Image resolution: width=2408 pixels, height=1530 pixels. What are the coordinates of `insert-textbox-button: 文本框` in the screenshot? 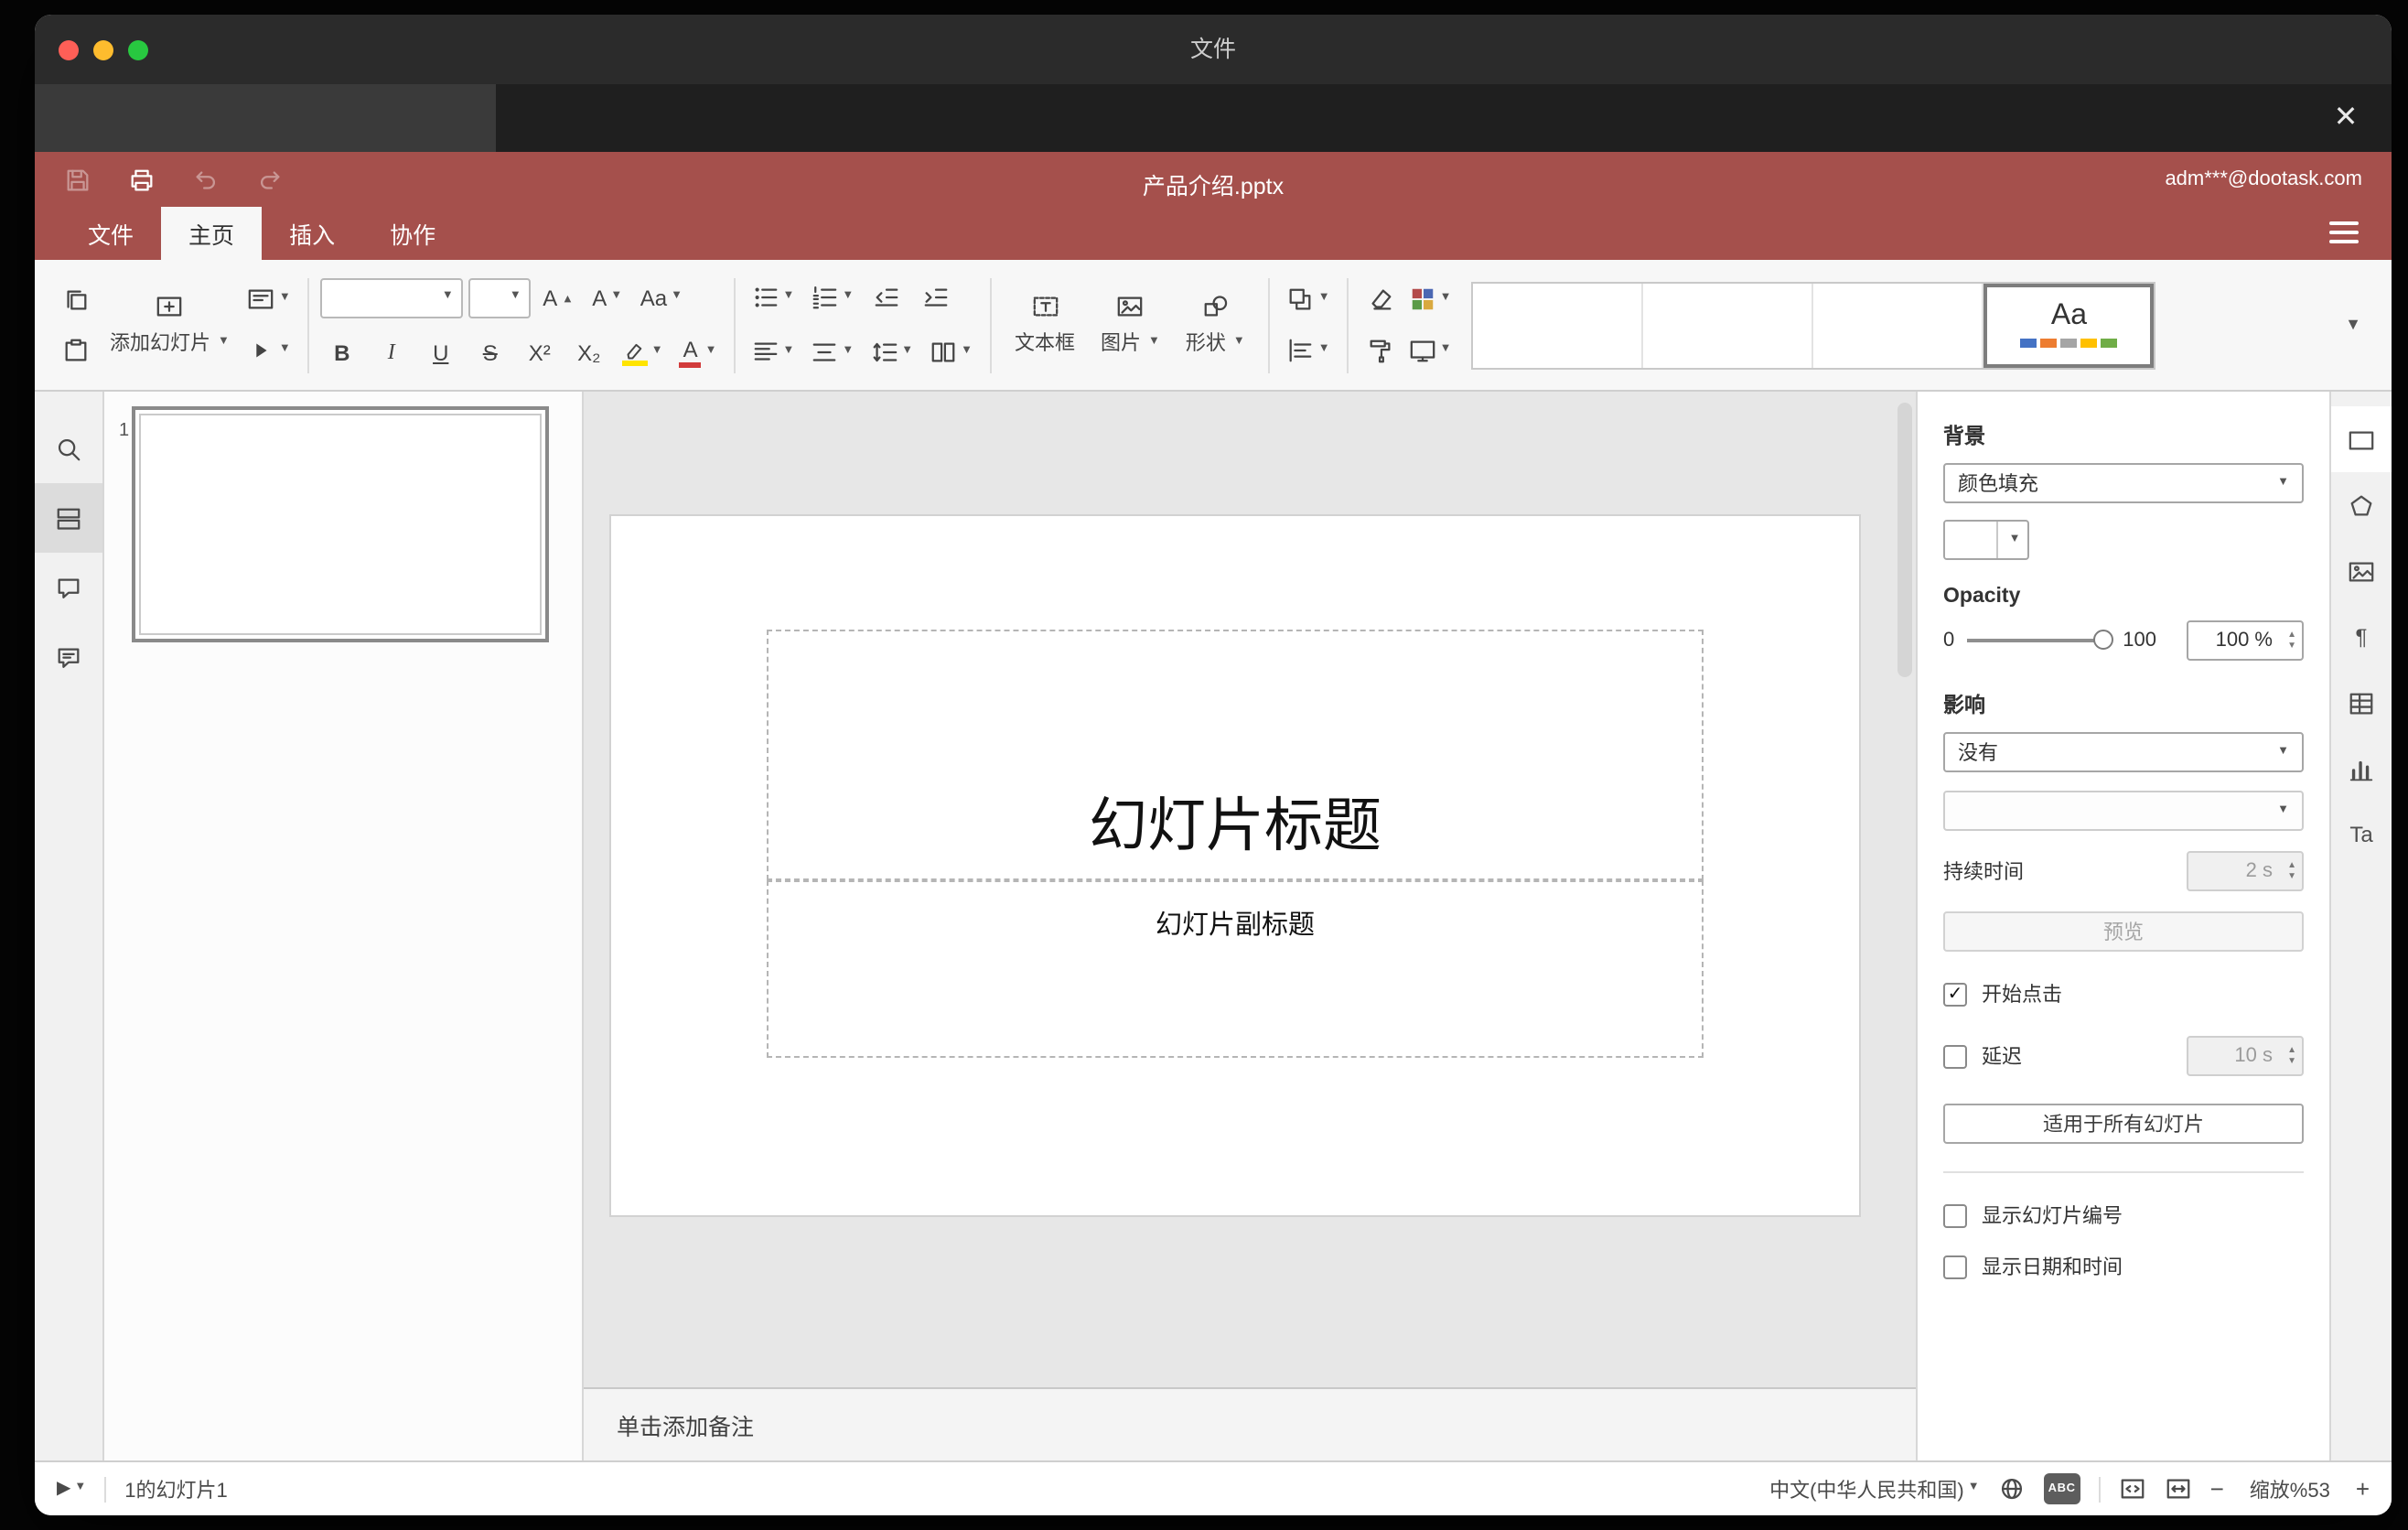 It's located at (1045, 325).